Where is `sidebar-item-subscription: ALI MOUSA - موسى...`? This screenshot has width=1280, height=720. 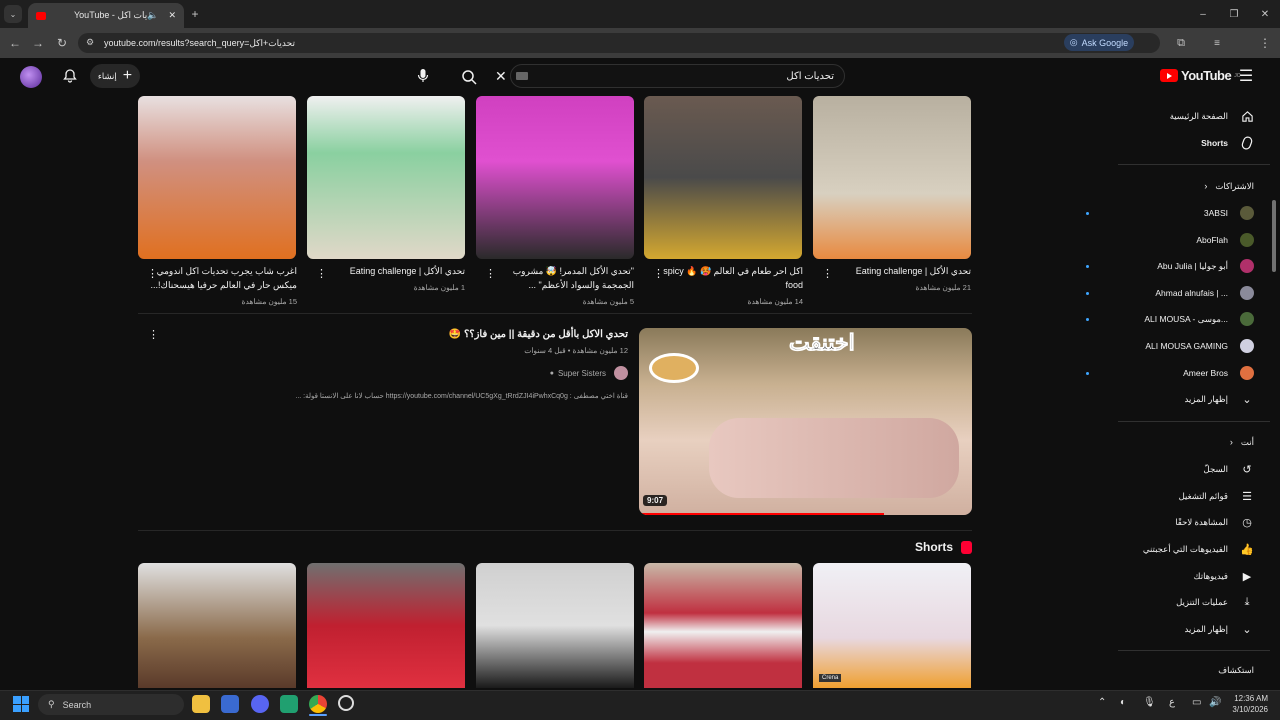
sidebar-item-subscription: ALI MOUSA - موسى... is located at coordinates (1170, 319).